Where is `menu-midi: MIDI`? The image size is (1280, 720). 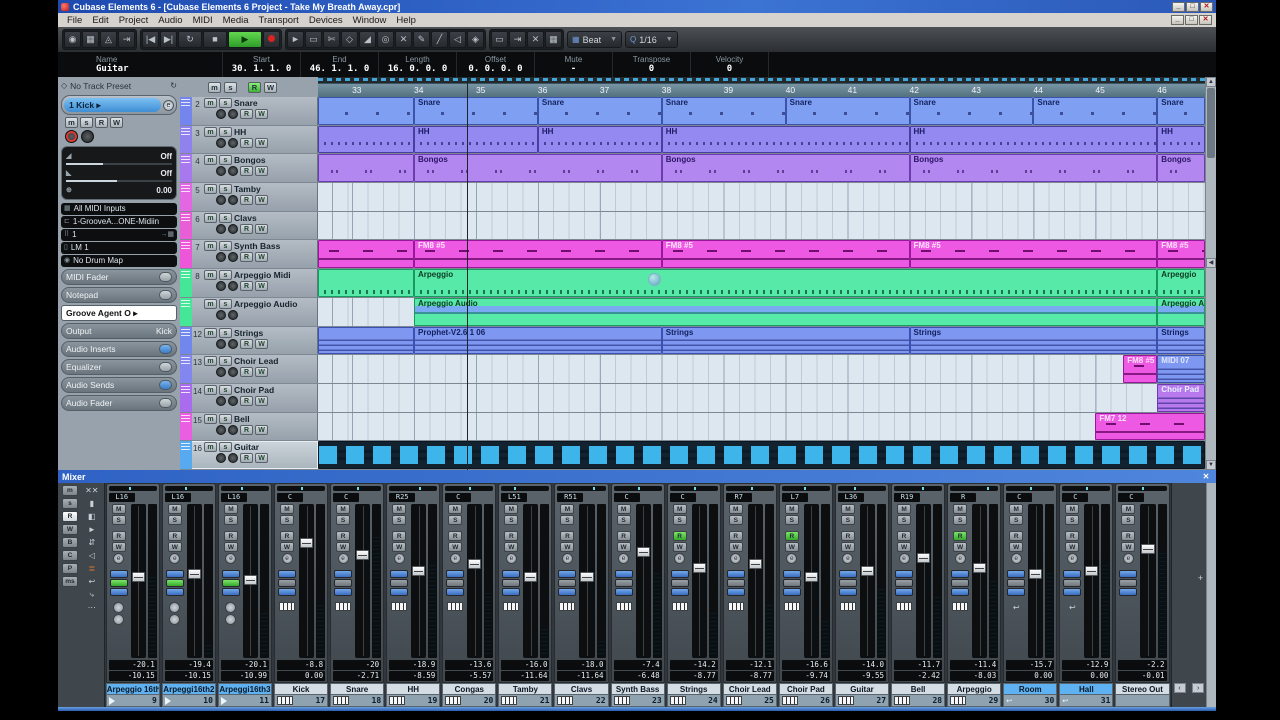
menu-midi: MIDI is located at coordinates (203, 20).